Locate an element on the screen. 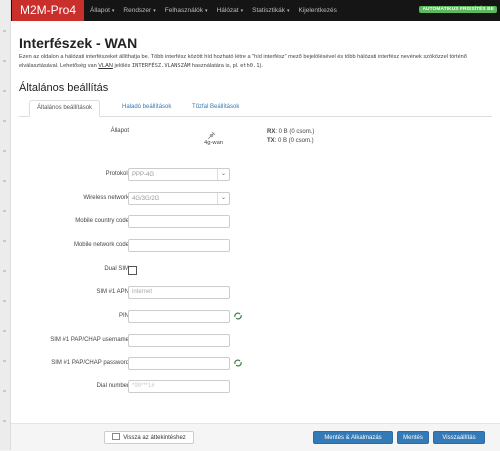 The image size is (500, 451). tx-value: : 0 B (0 csom.) is located at coordinates (294, 141).